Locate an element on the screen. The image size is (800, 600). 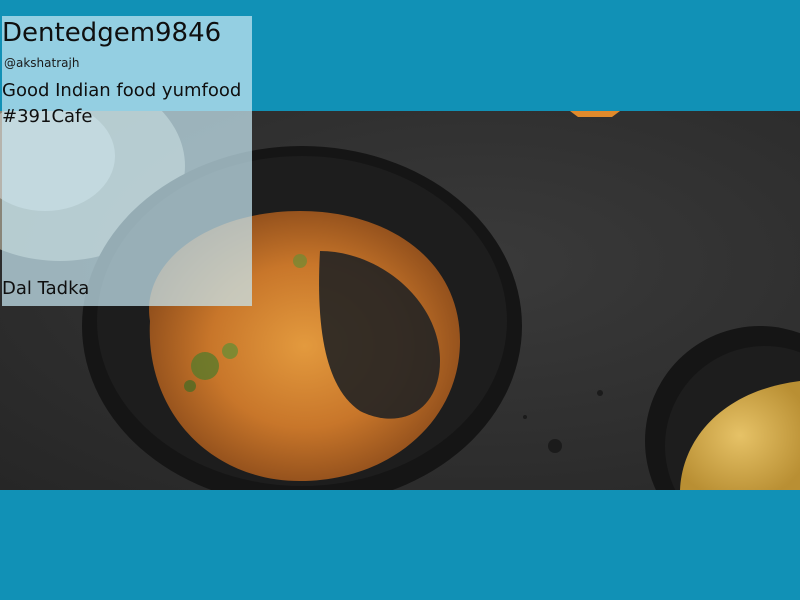
username: Dentedgem9846 is located at coordinates (111, 33).